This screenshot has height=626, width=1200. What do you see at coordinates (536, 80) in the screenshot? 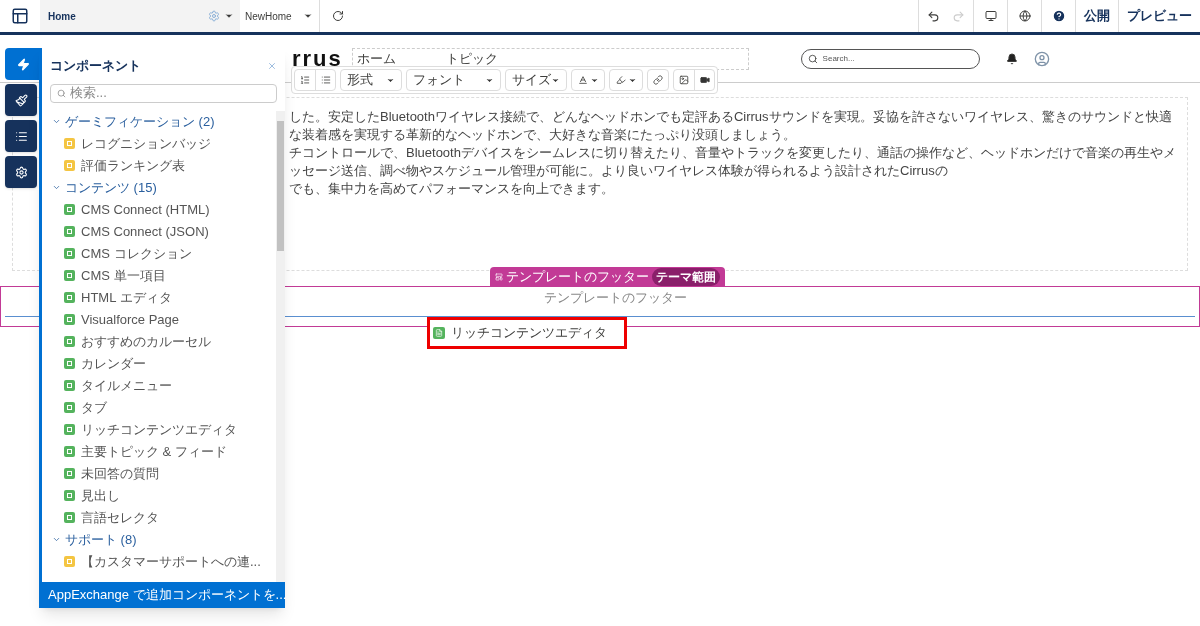
I see `format-dropdown: サイズ` at bounding box center [536, 80].